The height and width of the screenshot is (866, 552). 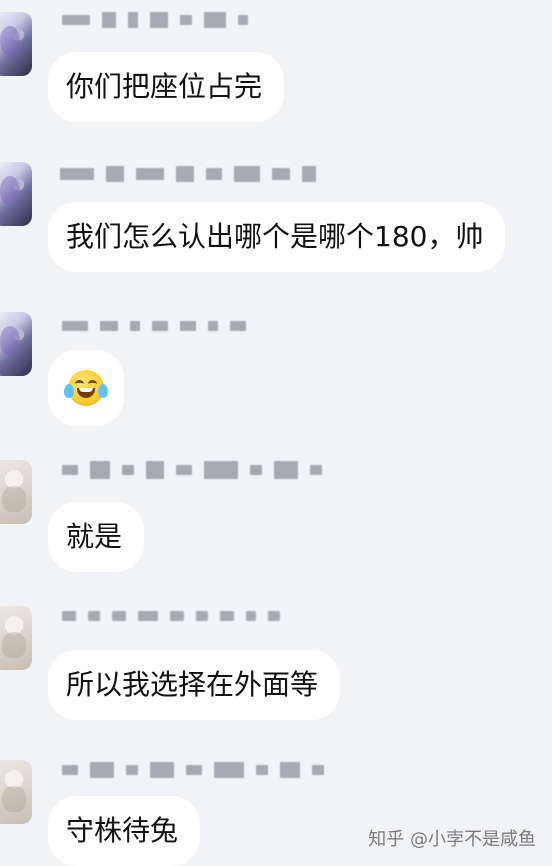 What do you see at coordinates (124, 831) in the screenshot?
I see `message-bubble: 守株待兔` at bounding box center [124, 831].